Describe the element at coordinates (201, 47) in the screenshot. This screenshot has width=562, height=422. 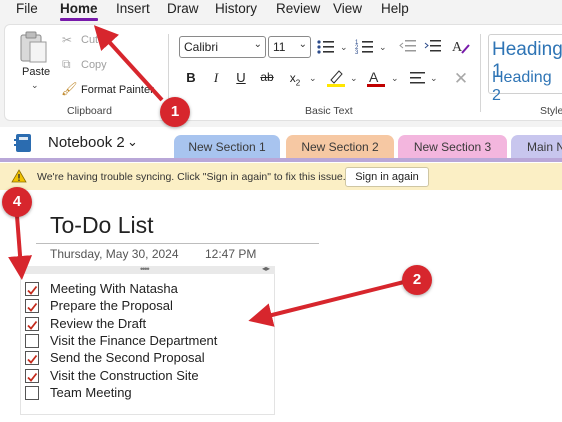
I see `font-name-value: Calibri` at that location.